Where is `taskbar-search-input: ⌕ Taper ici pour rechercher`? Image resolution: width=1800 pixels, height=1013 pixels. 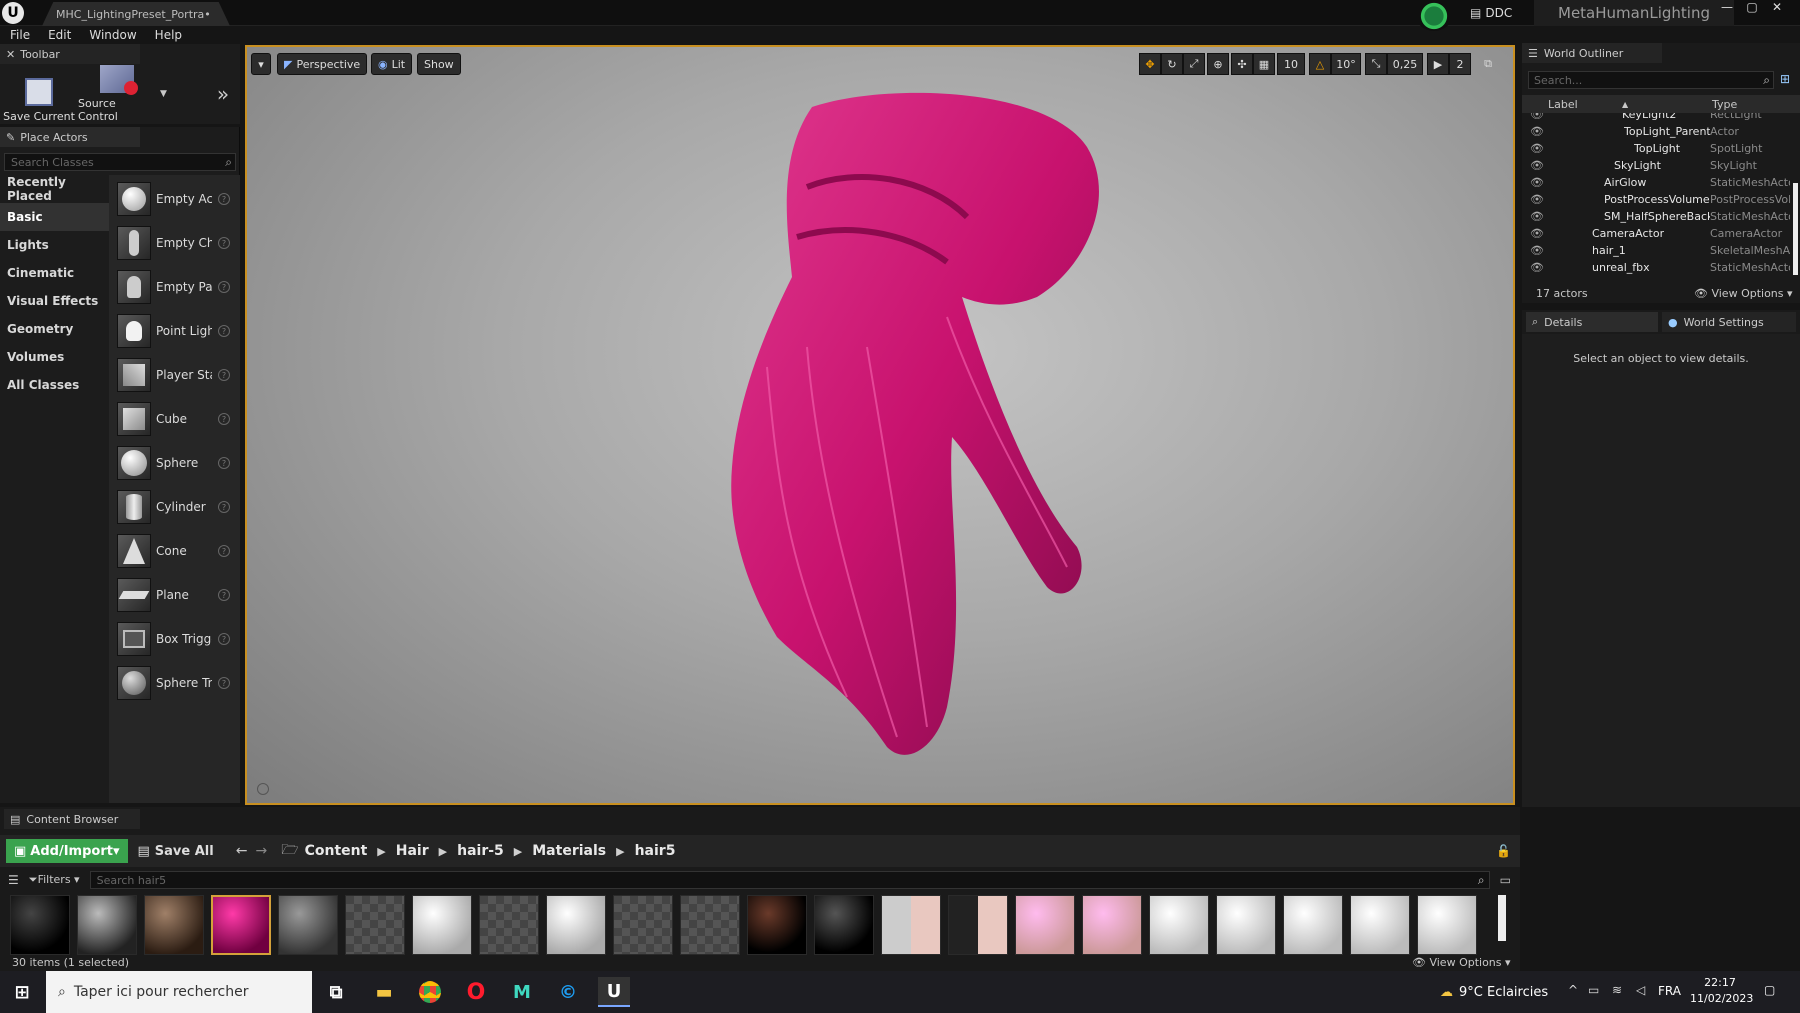 taskbar-search-input: ⌕ Taper ici pour rechercher is located at coordinates (179, 992).